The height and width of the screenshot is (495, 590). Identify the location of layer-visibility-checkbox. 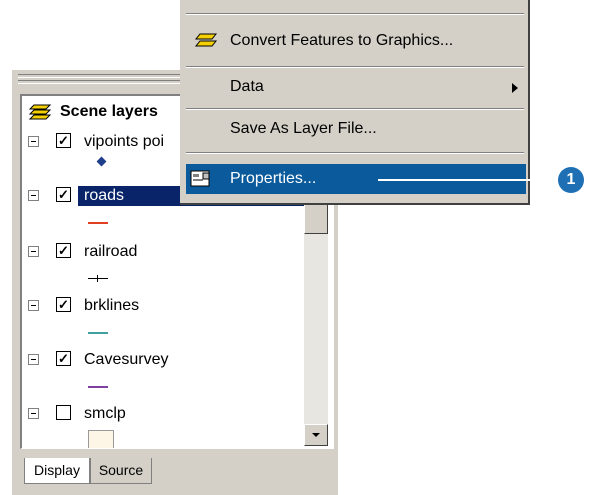
(63, 412).